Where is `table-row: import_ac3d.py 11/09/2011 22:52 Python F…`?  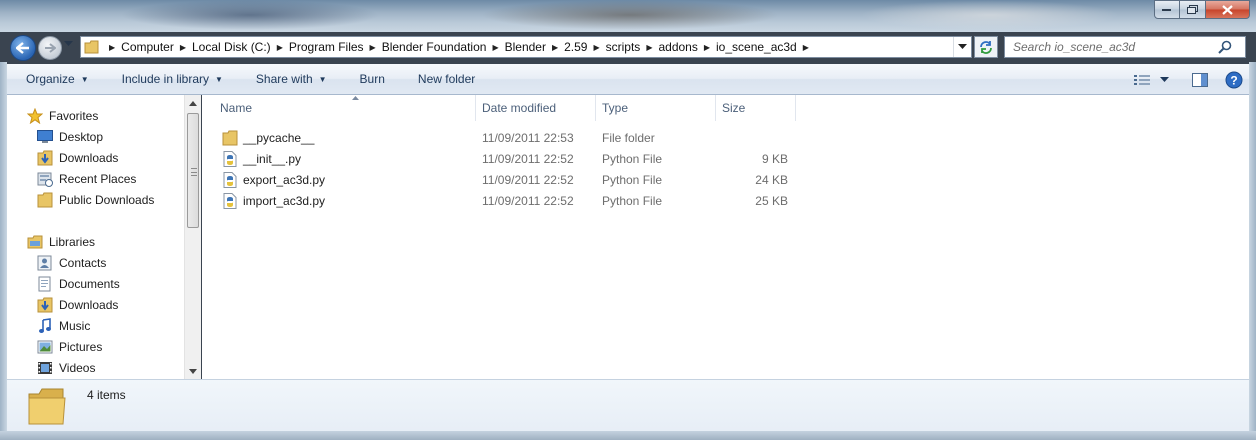
table-row: import_ac3d.py 11/09/2011 22:52 Python F… is located at coordinates (602, 200).